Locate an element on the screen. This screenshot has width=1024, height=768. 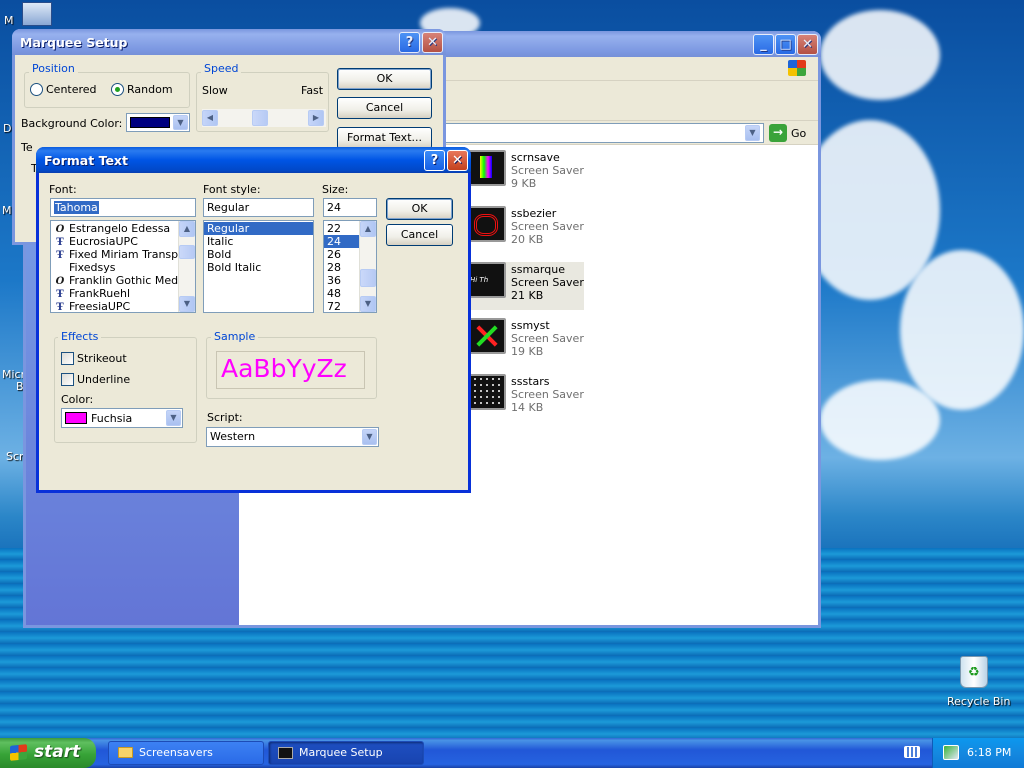
sample-group-label: Sample is located at coordinates (235, 336).